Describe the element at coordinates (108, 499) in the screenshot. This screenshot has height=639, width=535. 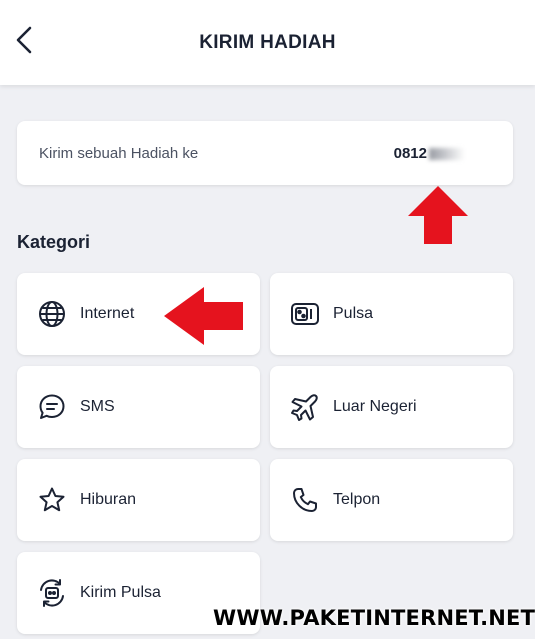
I see `category-label: Hiburan` at that location.